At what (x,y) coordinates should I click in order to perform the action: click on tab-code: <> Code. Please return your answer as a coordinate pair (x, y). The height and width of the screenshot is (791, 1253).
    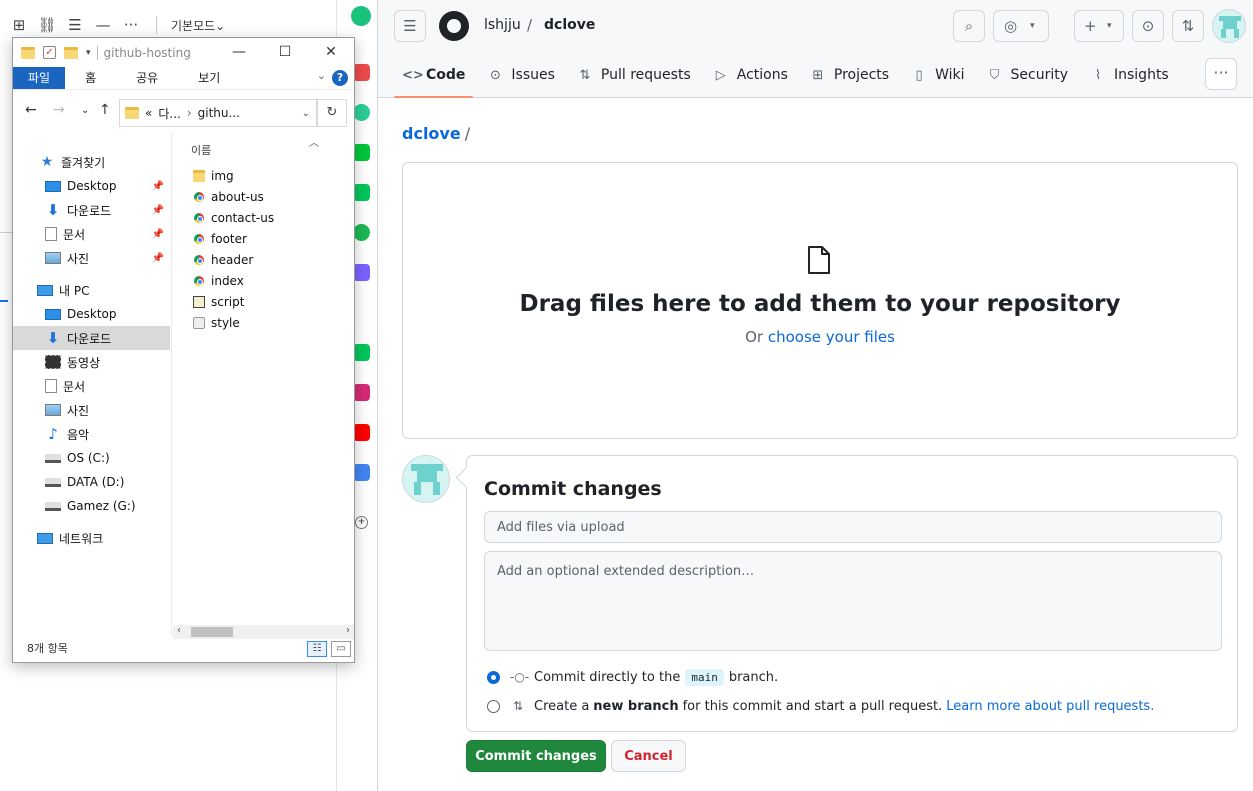
    Looking at the image, I should click on (434, 75).